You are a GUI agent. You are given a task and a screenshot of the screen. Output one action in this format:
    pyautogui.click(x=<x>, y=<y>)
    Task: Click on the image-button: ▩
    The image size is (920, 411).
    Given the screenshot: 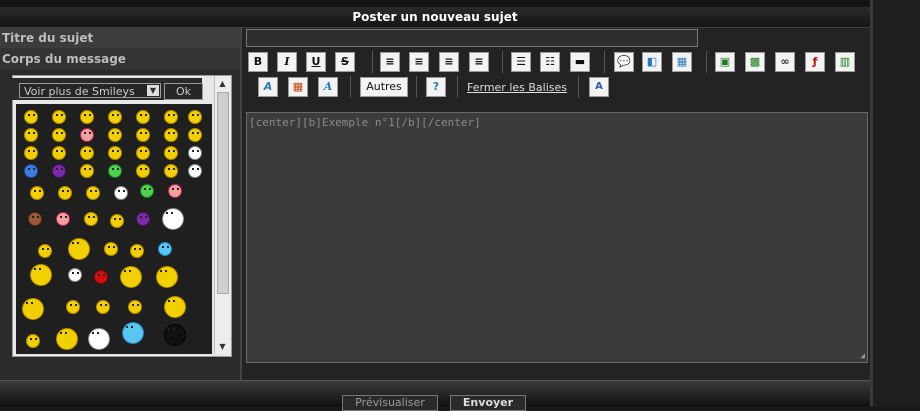 What is the action you would take?
    pyautogui.click(x=755, y=62)
    